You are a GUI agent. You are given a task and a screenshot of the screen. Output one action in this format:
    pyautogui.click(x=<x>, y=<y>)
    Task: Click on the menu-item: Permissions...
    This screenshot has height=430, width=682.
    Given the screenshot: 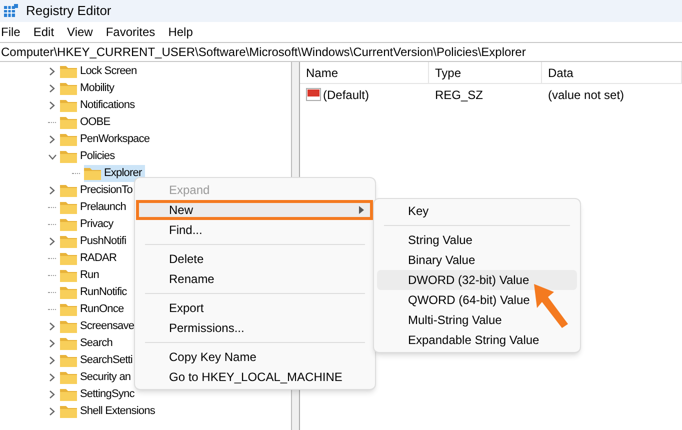 What is the action you would take?
    pyautogui.click(x=255, y=328)
    